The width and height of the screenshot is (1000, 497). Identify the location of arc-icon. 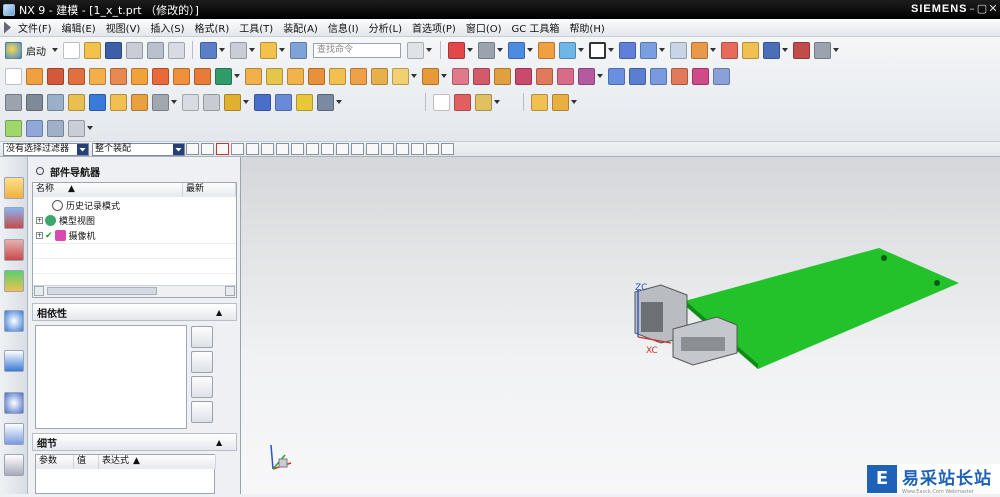
(211, 102).